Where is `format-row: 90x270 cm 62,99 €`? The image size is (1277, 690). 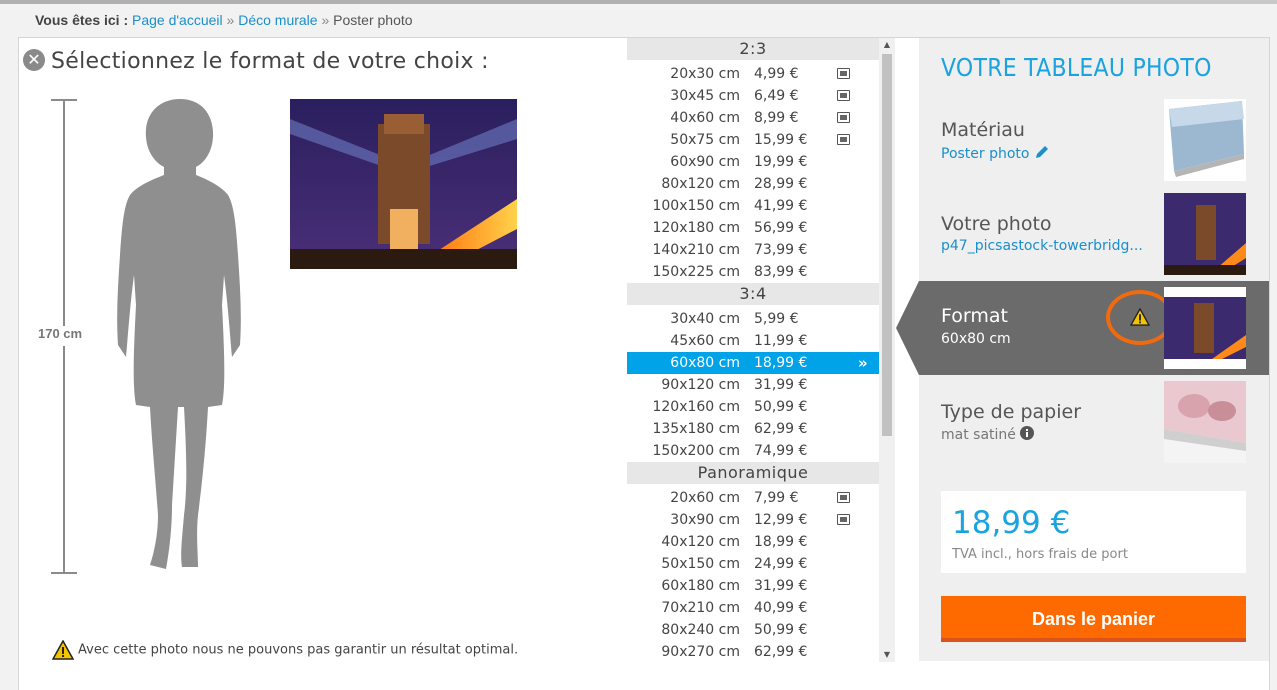
format-row: 90x270 cm 62,99 € is located at coordinates (753, 652).